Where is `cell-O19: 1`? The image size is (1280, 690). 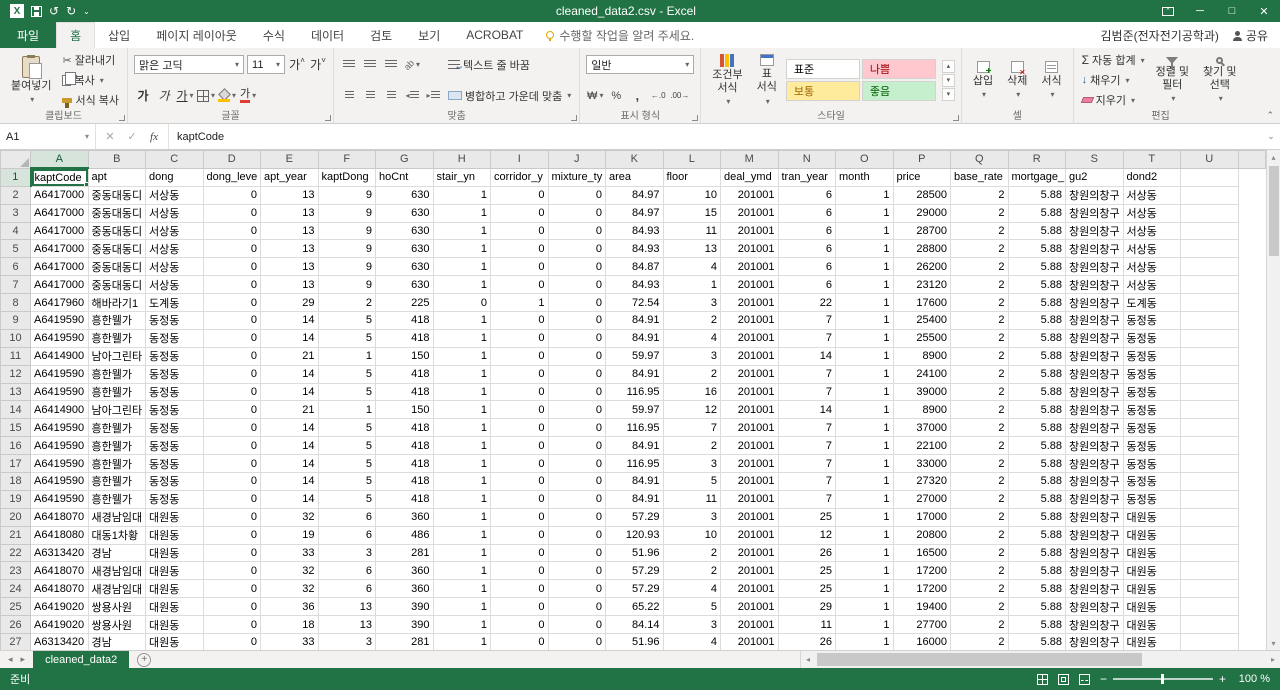 cell-O19: 1 is located at coordinates (864, 499).